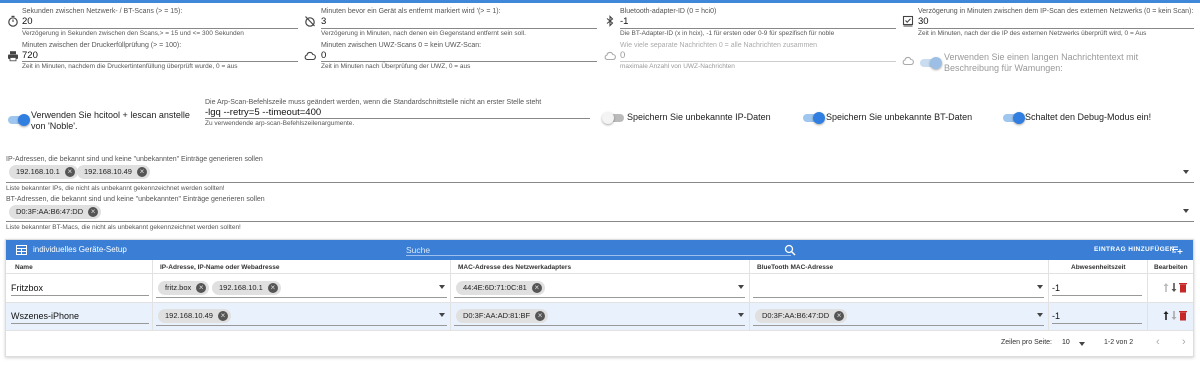  I want to click on table-title: individuelles Geräte-Setup, so click(80, 249).